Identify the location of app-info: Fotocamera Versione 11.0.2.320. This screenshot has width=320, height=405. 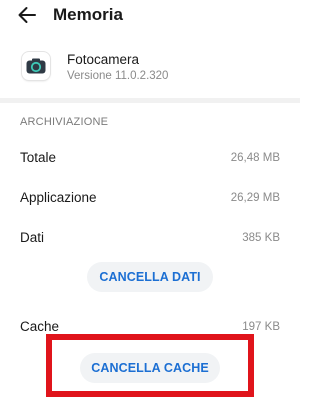
(150, 67).